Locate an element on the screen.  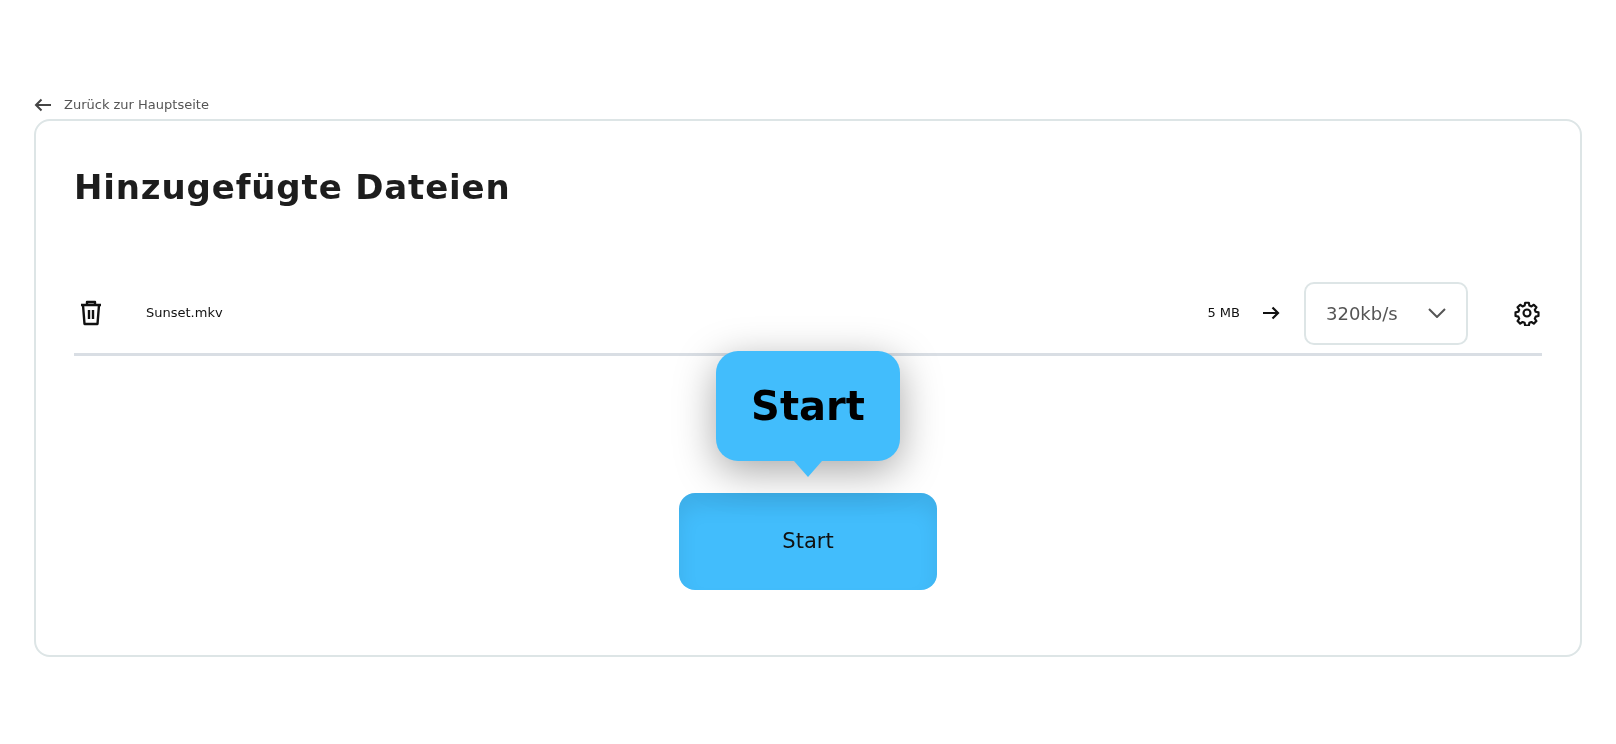
page-title: Hinzugefügte Dateien is located at coordinates (293, 187).